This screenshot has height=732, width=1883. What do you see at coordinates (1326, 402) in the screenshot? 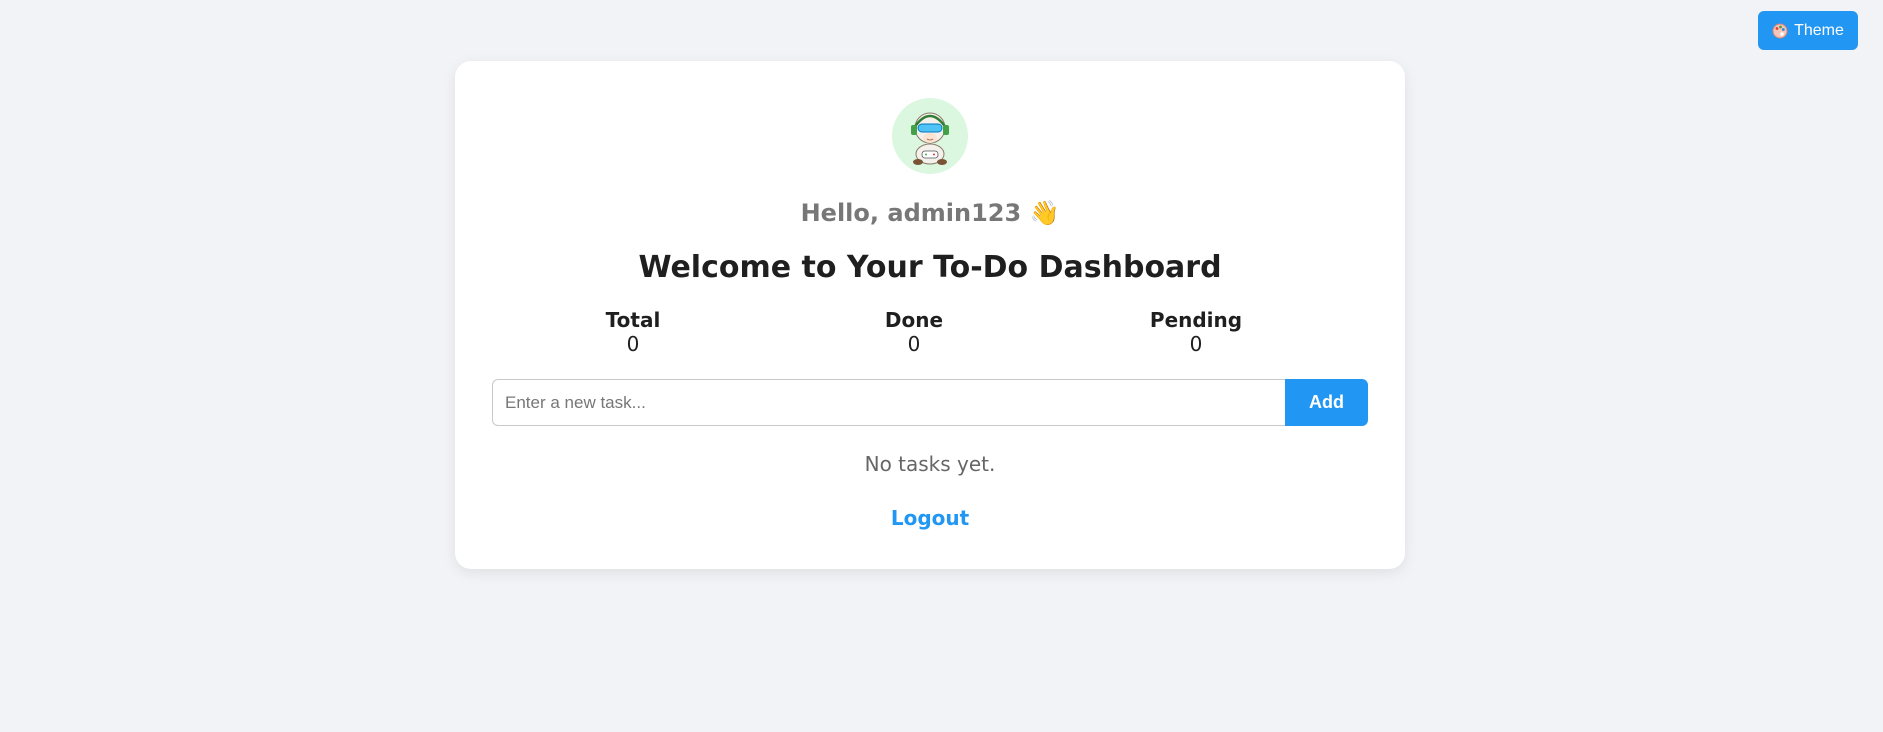
I see `add-task-button: Add` at bounding box center [1326, 402].